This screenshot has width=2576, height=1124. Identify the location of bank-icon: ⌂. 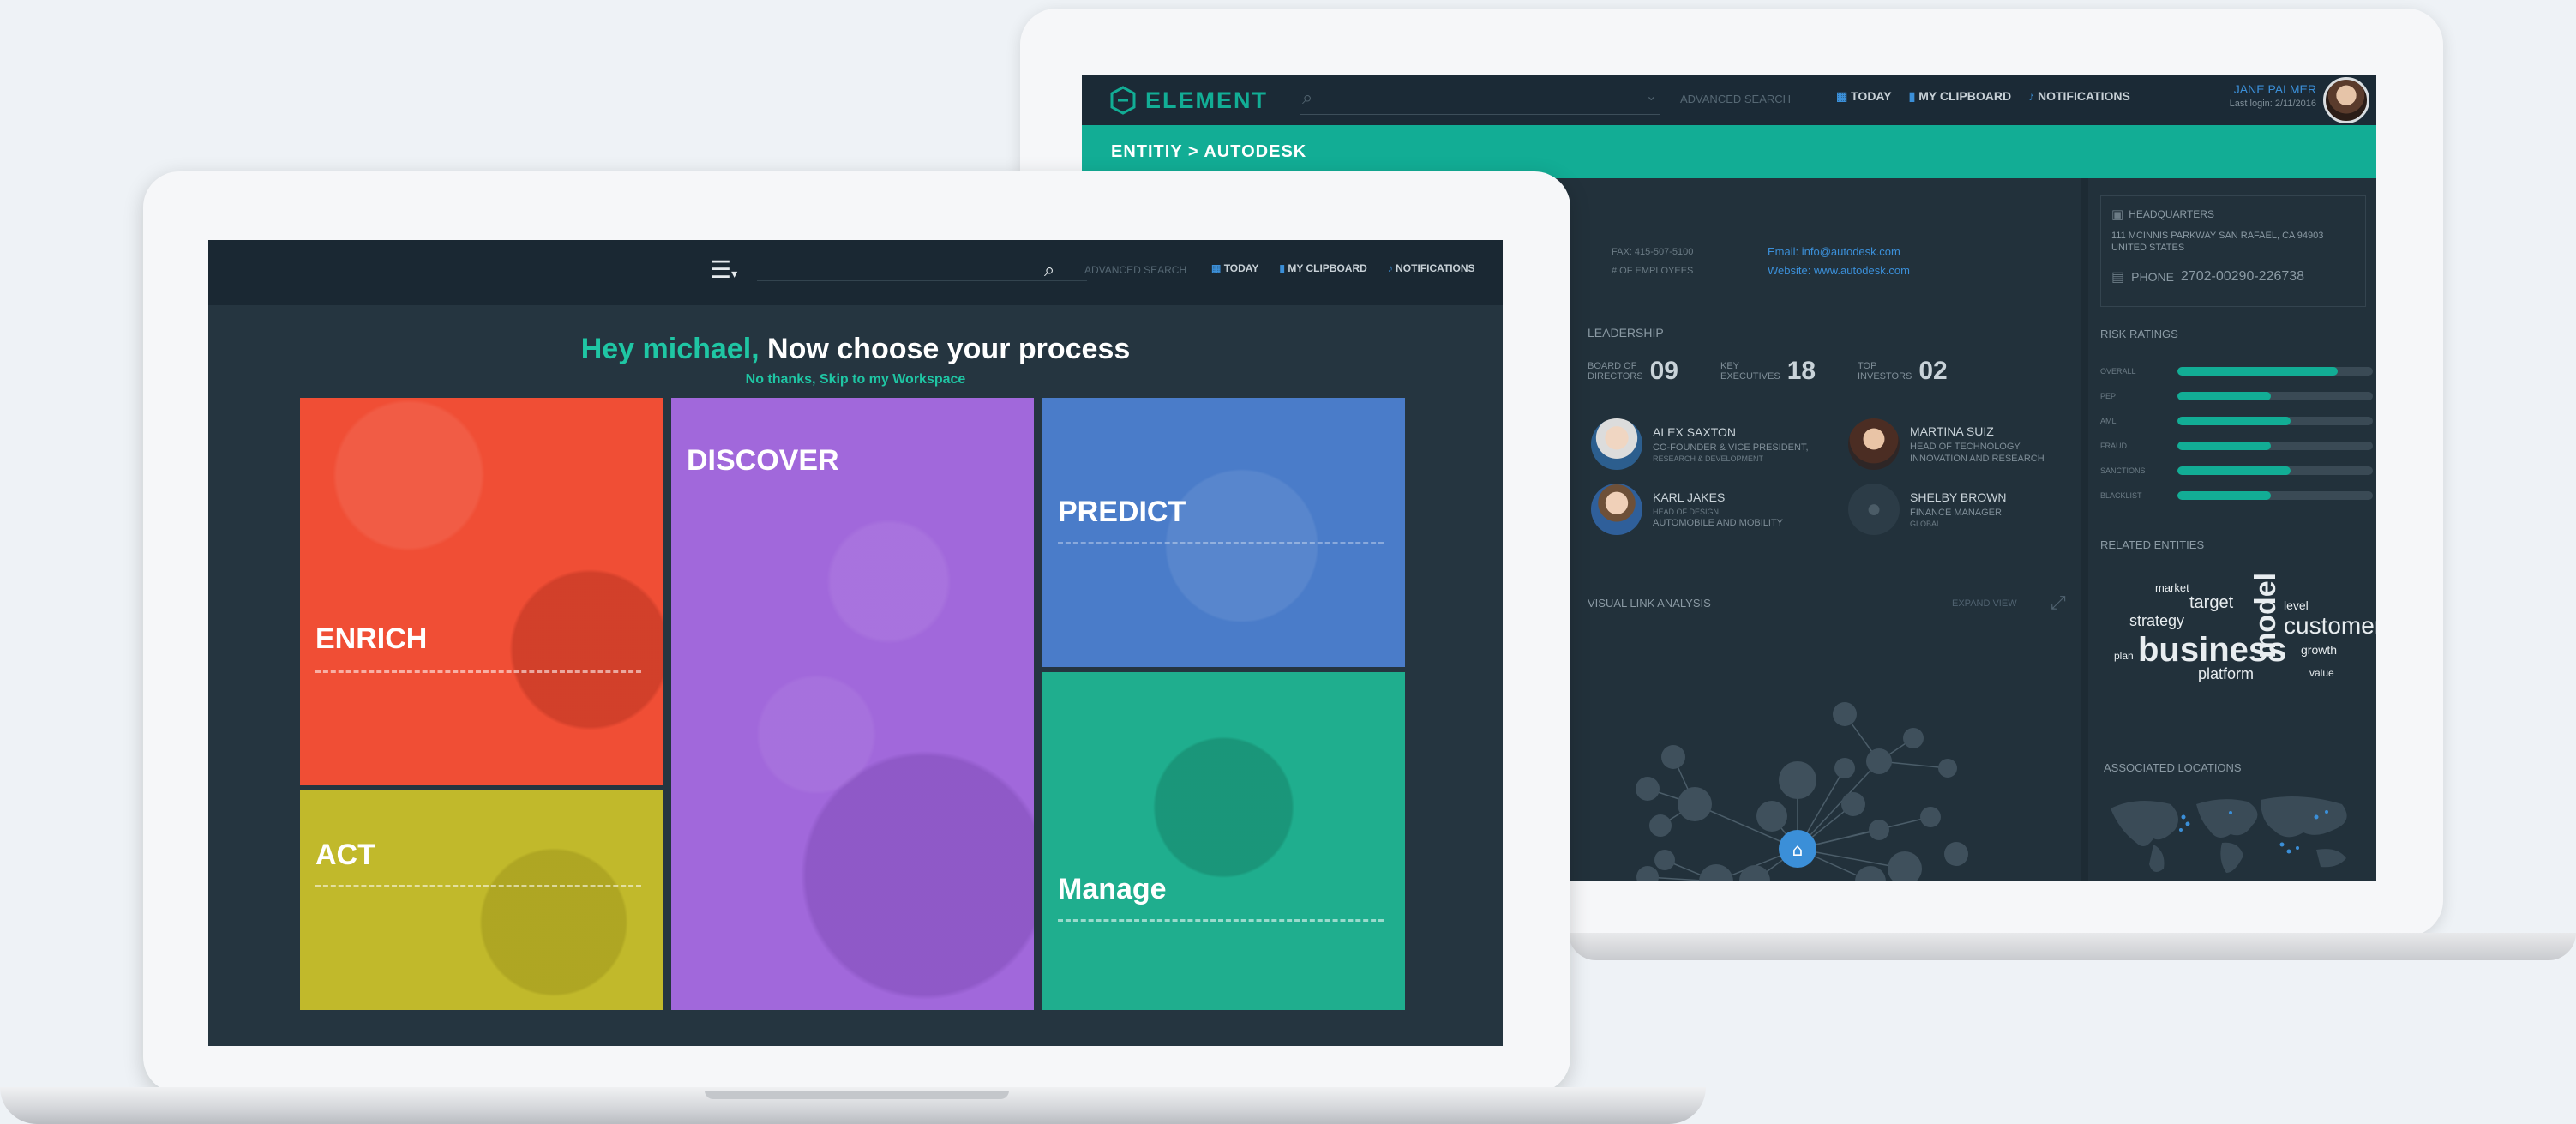
(1798, 850).